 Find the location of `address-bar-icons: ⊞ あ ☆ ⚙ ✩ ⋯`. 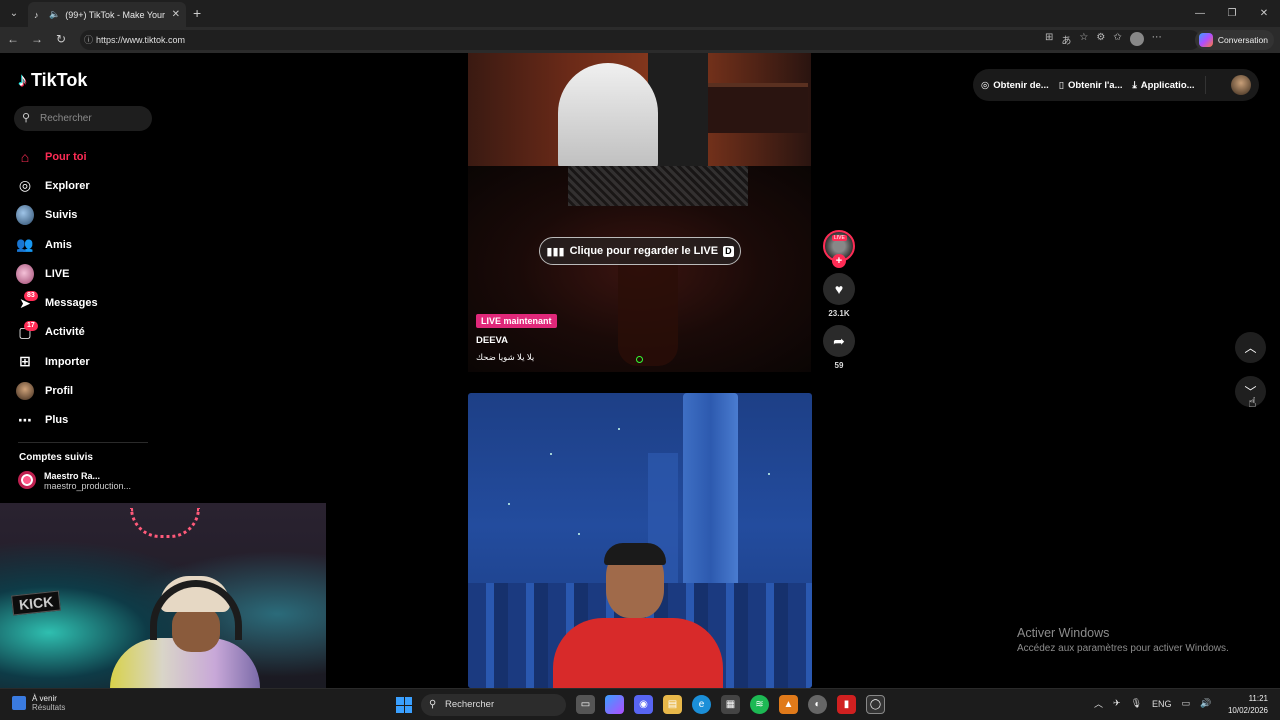

address-bar-icons: ⊞ あ ☆ ⚙ ✩ ⋯ is located at coordinates (1103, 39).